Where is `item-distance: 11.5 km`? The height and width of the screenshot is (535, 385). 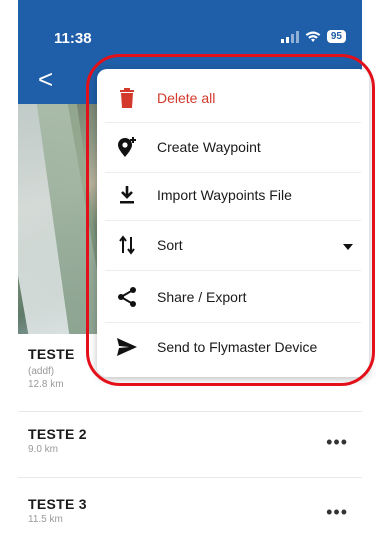 item-distance: 11.5 km is located at coordinates (45, 519).